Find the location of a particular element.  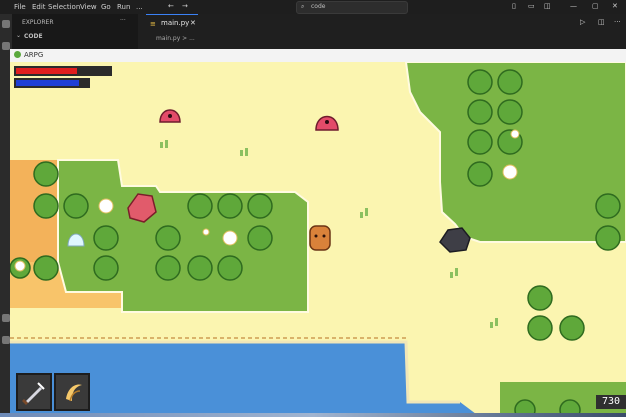

taskbar-strip is located at coordinates (313, 415).